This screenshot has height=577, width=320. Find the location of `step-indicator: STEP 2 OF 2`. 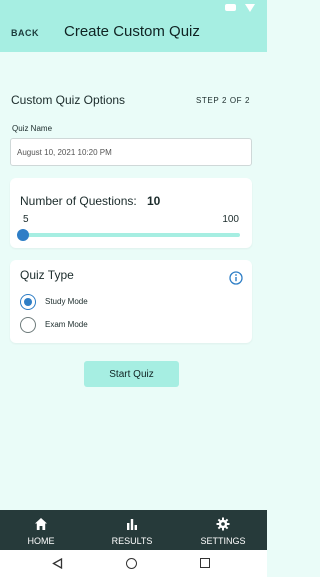

step-indicator: STEP 2 OF 2 is located at coordinates (222, 100).